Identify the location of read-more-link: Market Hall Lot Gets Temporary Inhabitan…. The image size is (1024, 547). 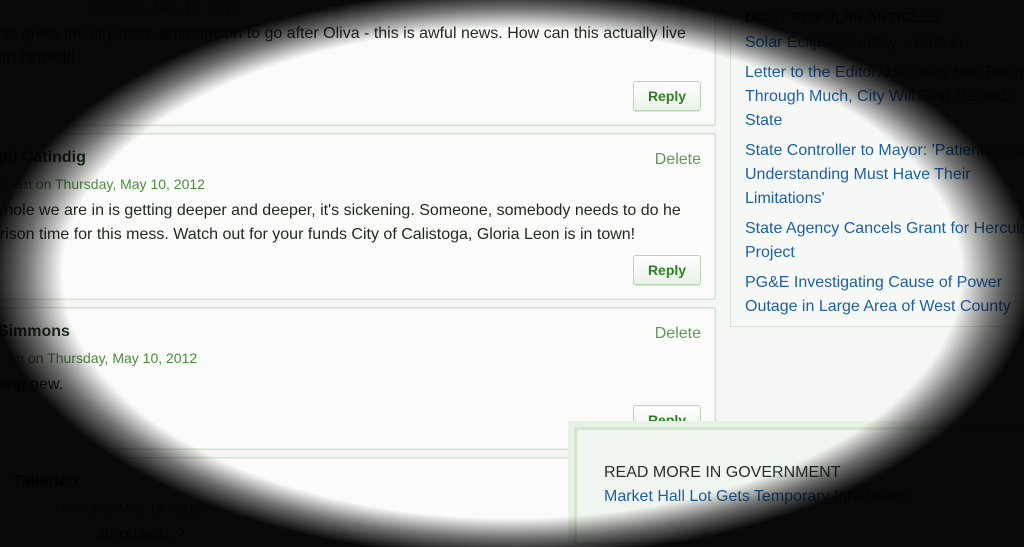
(758, 497).